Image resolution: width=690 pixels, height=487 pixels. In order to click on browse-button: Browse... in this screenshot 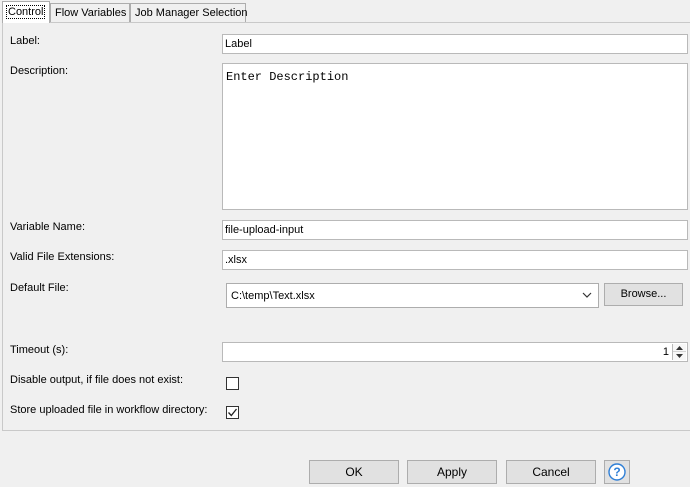, I will do `click(643, 294)`.